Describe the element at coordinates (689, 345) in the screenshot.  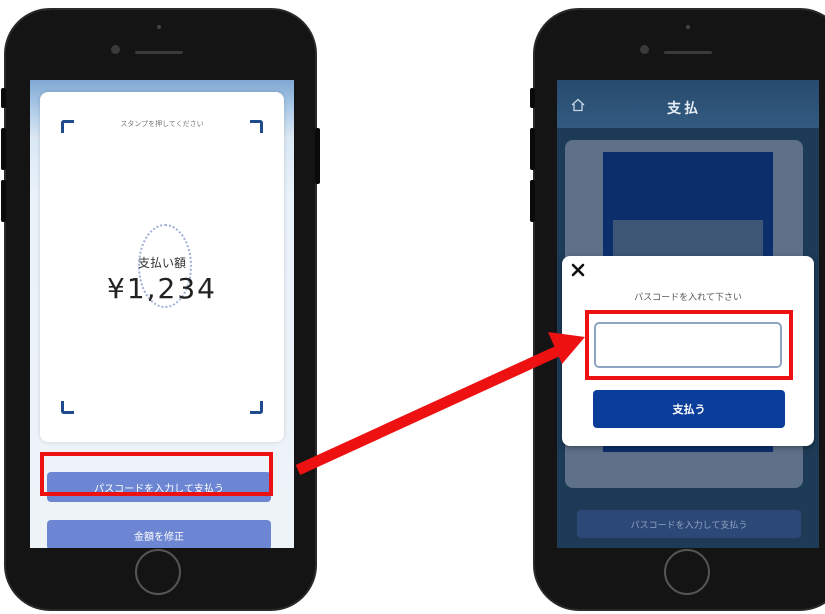
I see `highlight-passcode-input` at that location.